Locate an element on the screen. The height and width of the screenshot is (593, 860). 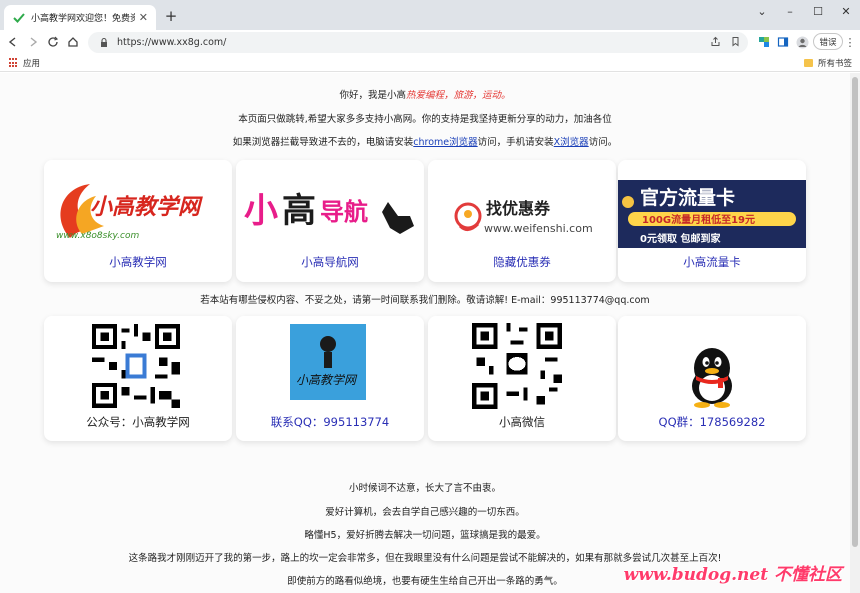
contact-qq-avatar: 小高教学网 is located at coordinates (328, 362).